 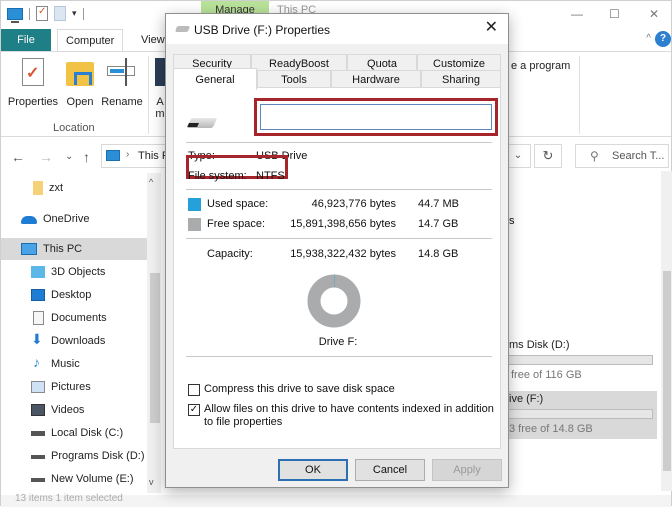 I want to click on recent-locations-button: ⌄, so click(x=69, y=156).